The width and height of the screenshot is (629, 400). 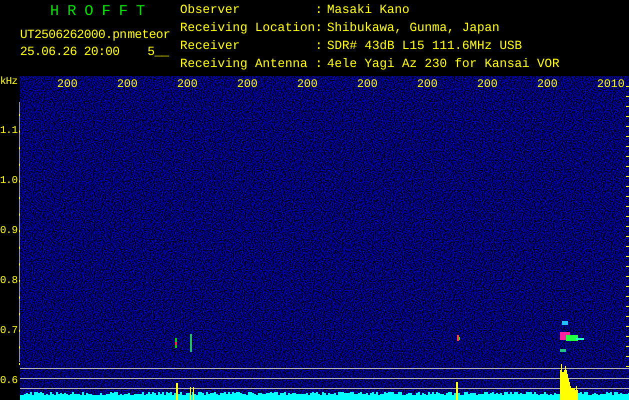 What do you see at coordinates (425, 47) in the screenshot?
I see `info-value: SDR# 43dB L15 111.6MHz USB` at bounding box center [425, 47].